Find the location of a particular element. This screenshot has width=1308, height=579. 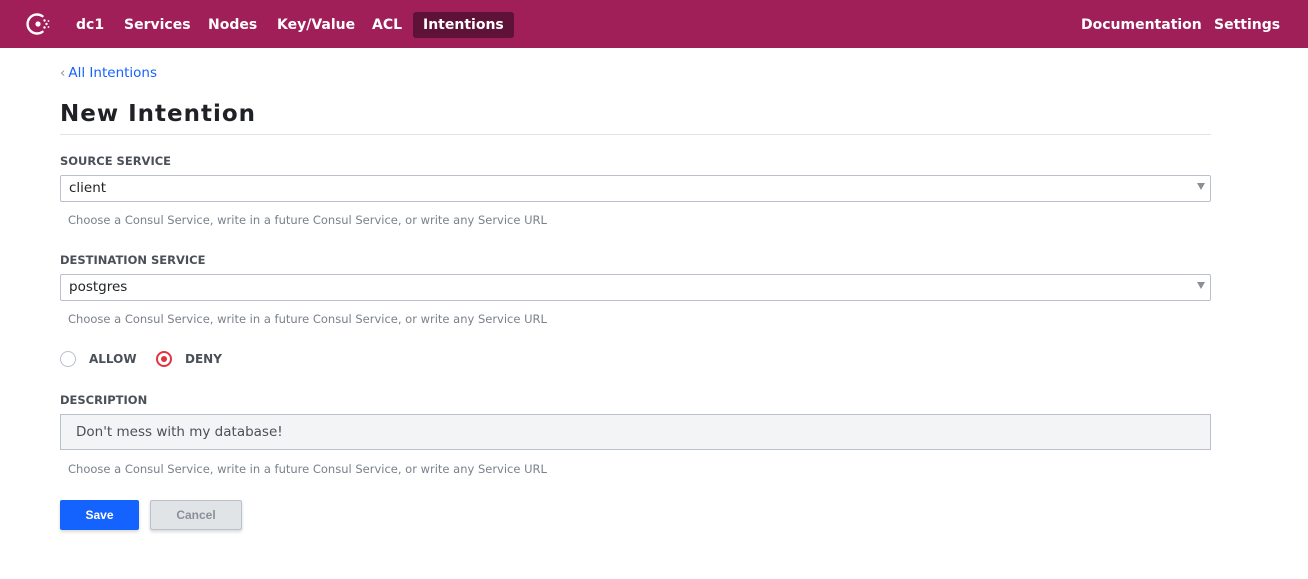

allow-label: ALLOW is located at coordinates (113, 359).